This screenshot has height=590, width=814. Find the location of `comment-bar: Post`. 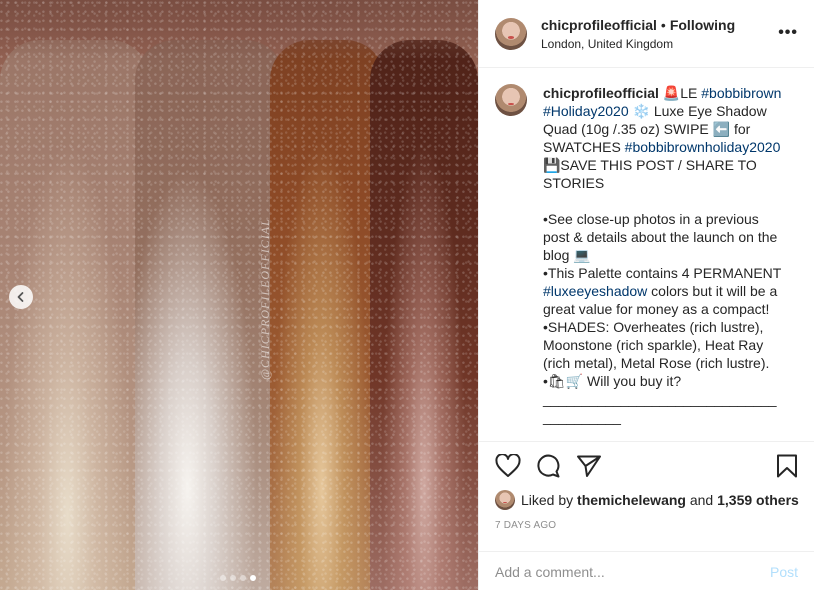

comment-bar: Post is located at coordinates (646, 570).